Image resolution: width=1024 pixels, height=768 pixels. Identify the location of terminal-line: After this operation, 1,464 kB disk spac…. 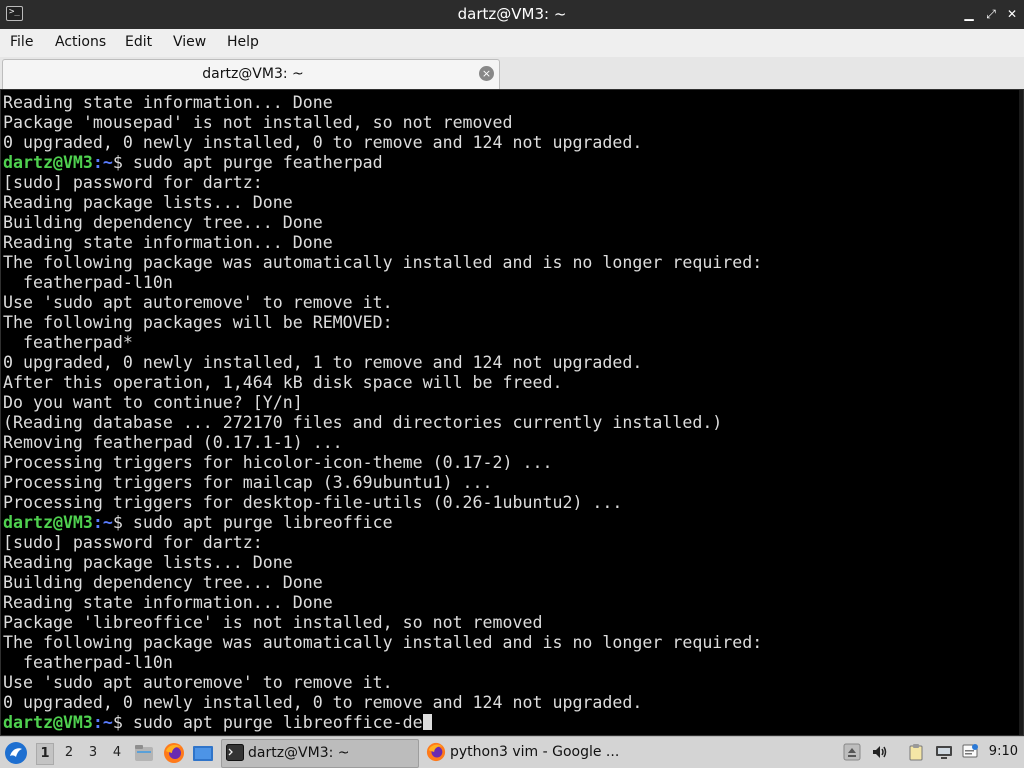
(283, 382).